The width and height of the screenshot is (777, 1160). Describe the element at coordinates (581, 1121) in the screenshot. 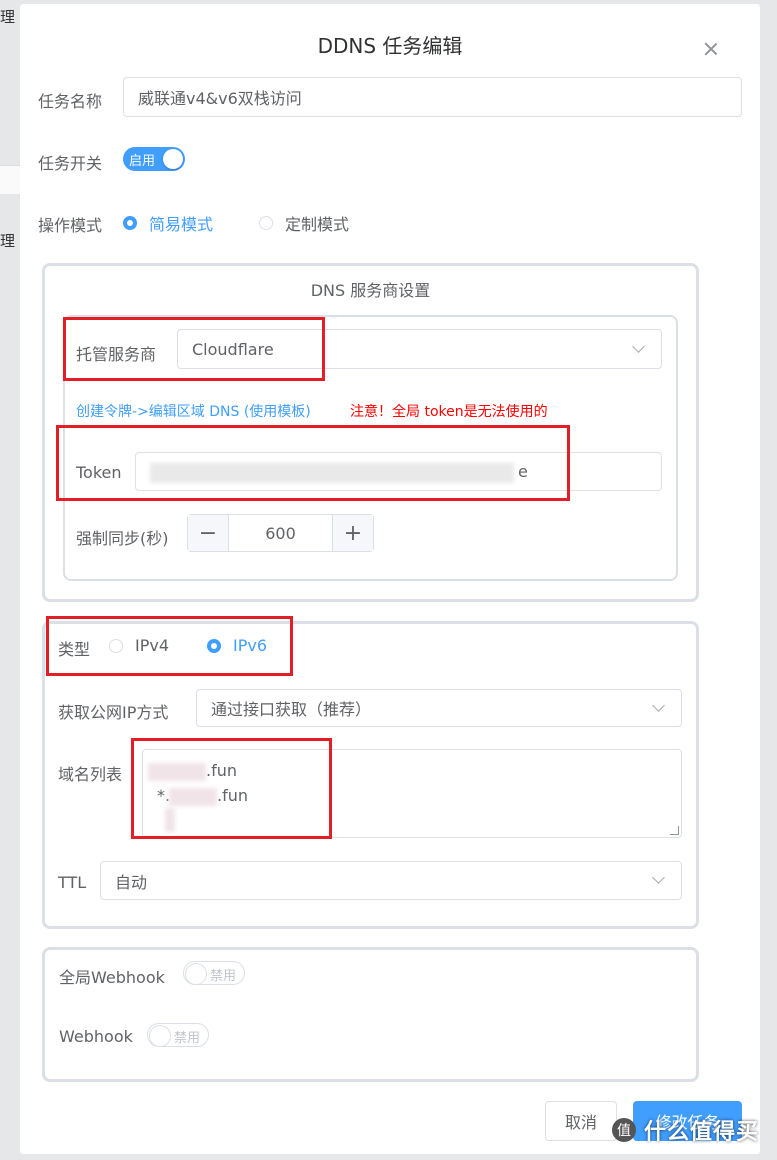

I see `cancel-button: 取消` at that location.